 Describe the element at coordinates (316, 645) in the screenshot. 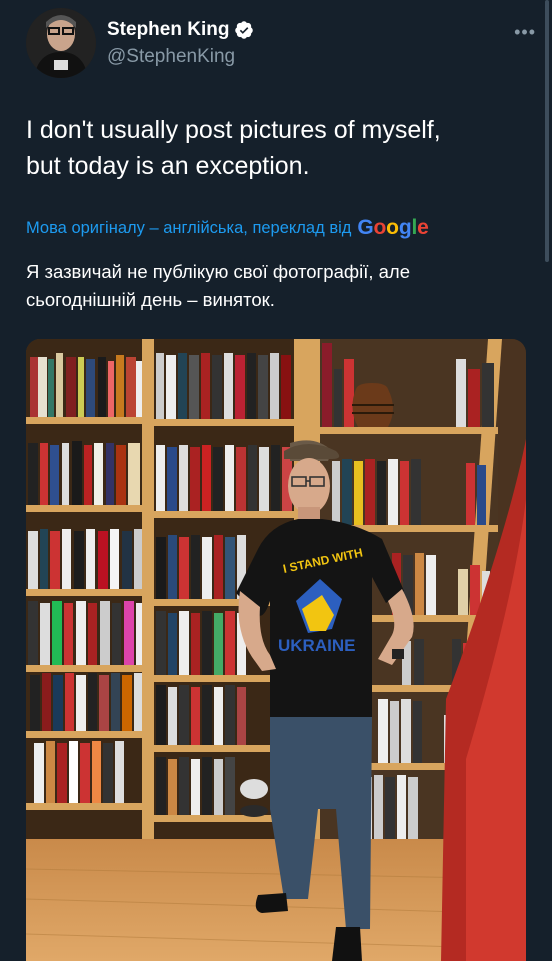

I see `shirt-text-bottom: UKRAINE` at that location.